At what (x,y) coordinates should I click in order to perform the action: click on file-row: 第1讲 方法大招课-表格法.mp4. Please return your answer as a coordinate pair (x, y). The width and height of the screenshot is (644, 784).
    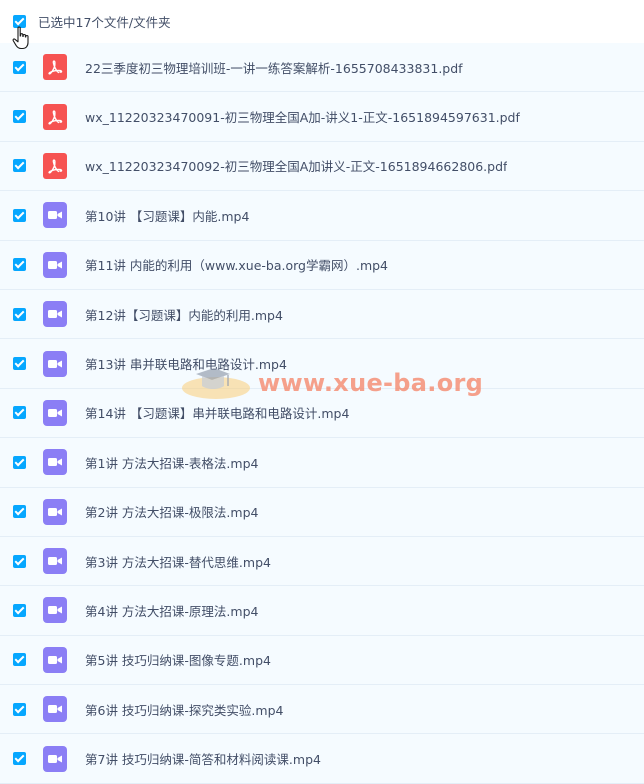
    Looking at the image, I should click on (322, 463).